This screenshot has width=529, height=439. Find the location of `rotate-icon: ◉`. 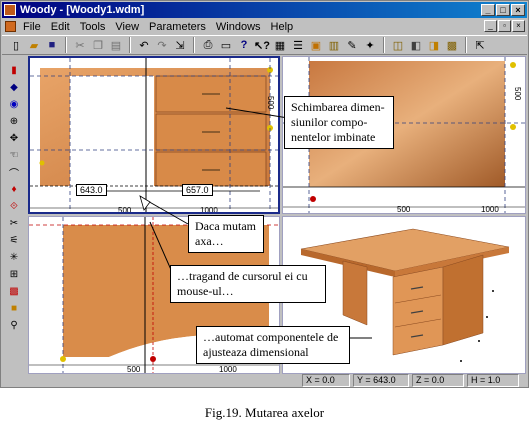

rotate-icon: ◉ is located at coordinates (14, 104).